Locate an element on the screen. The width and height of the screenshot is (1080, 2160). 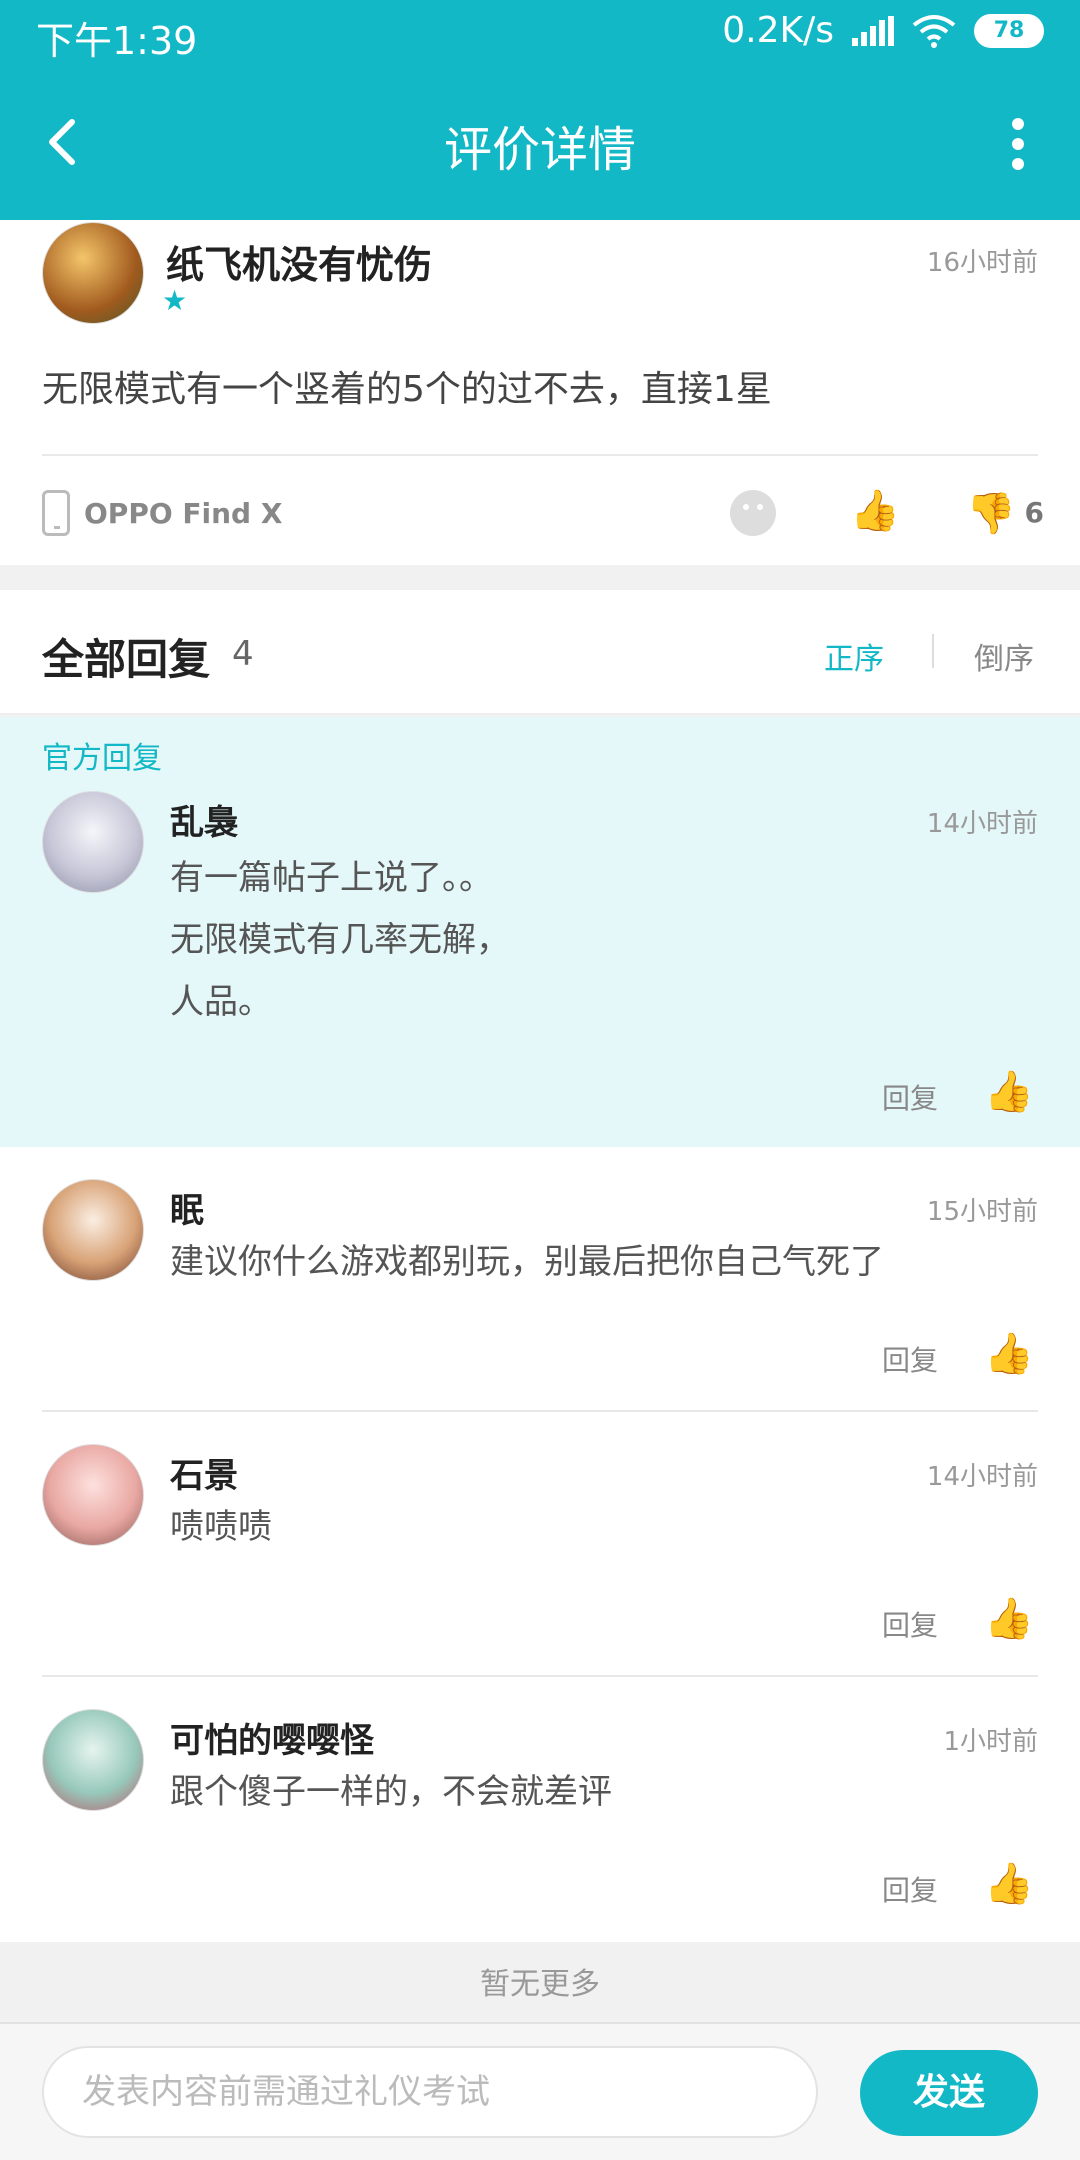
phone-icon is located at coordinates (56, 513).